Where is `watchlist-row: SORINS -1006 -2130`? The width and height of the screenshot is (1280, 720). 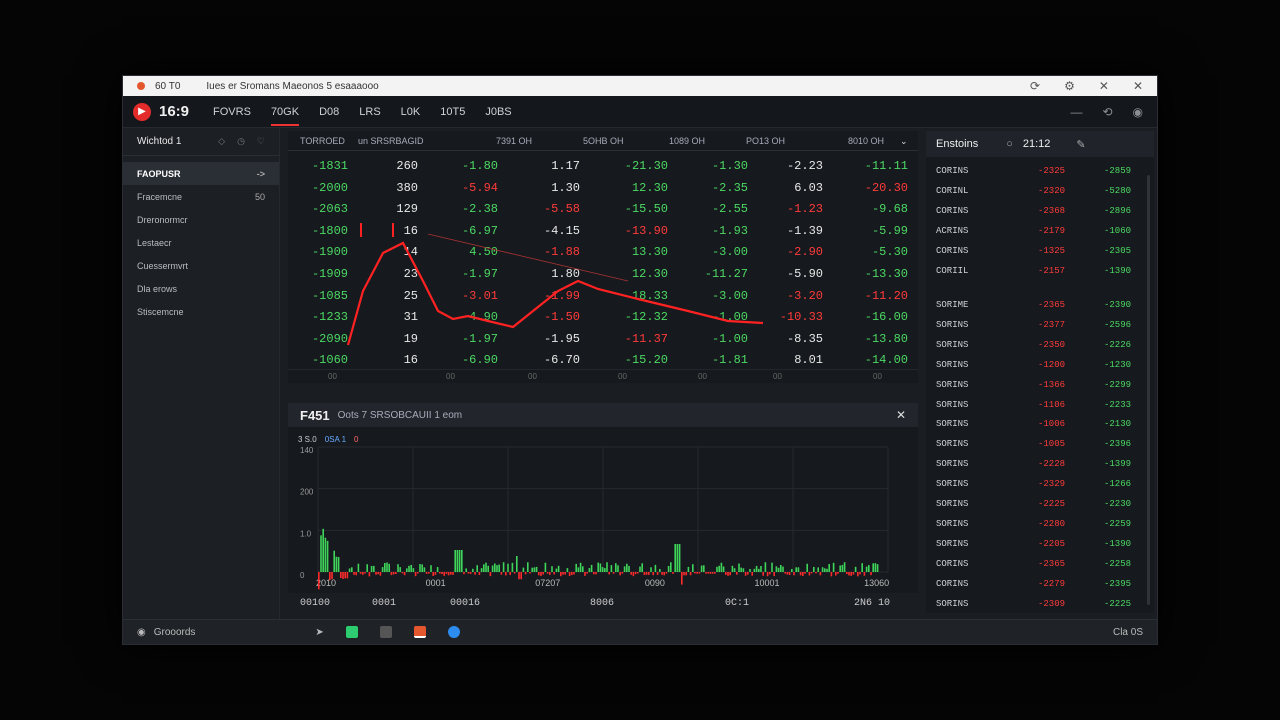 watchlist-row: SORINS -1006 -2130 is located at coordinates (1040, 425).